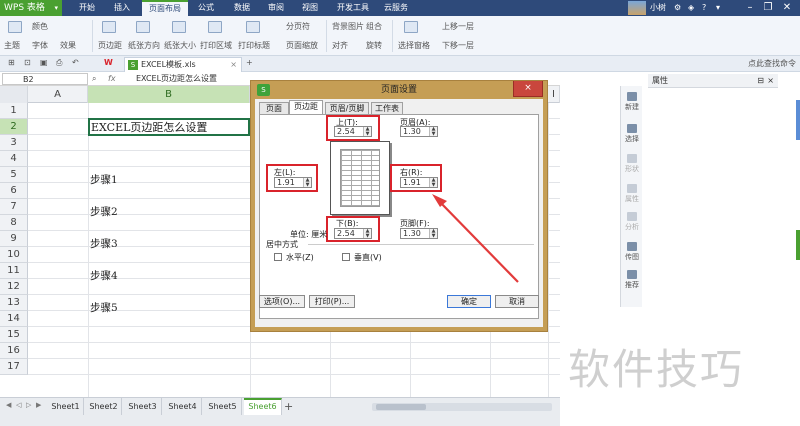 Image resolution: width=800 pixels, height=426 pixels. Describe the element at coordinates (368, 257) in the screenshot. I see `vertical-center-label: 垂直(V)` at that location.